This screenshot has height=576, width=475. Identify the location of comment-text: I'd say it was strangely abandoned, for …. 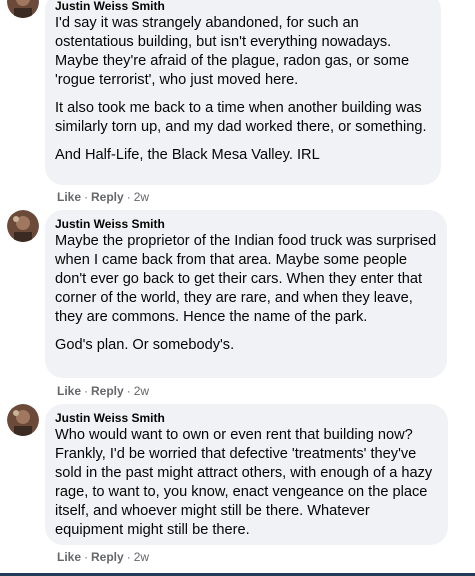
(232, 51).